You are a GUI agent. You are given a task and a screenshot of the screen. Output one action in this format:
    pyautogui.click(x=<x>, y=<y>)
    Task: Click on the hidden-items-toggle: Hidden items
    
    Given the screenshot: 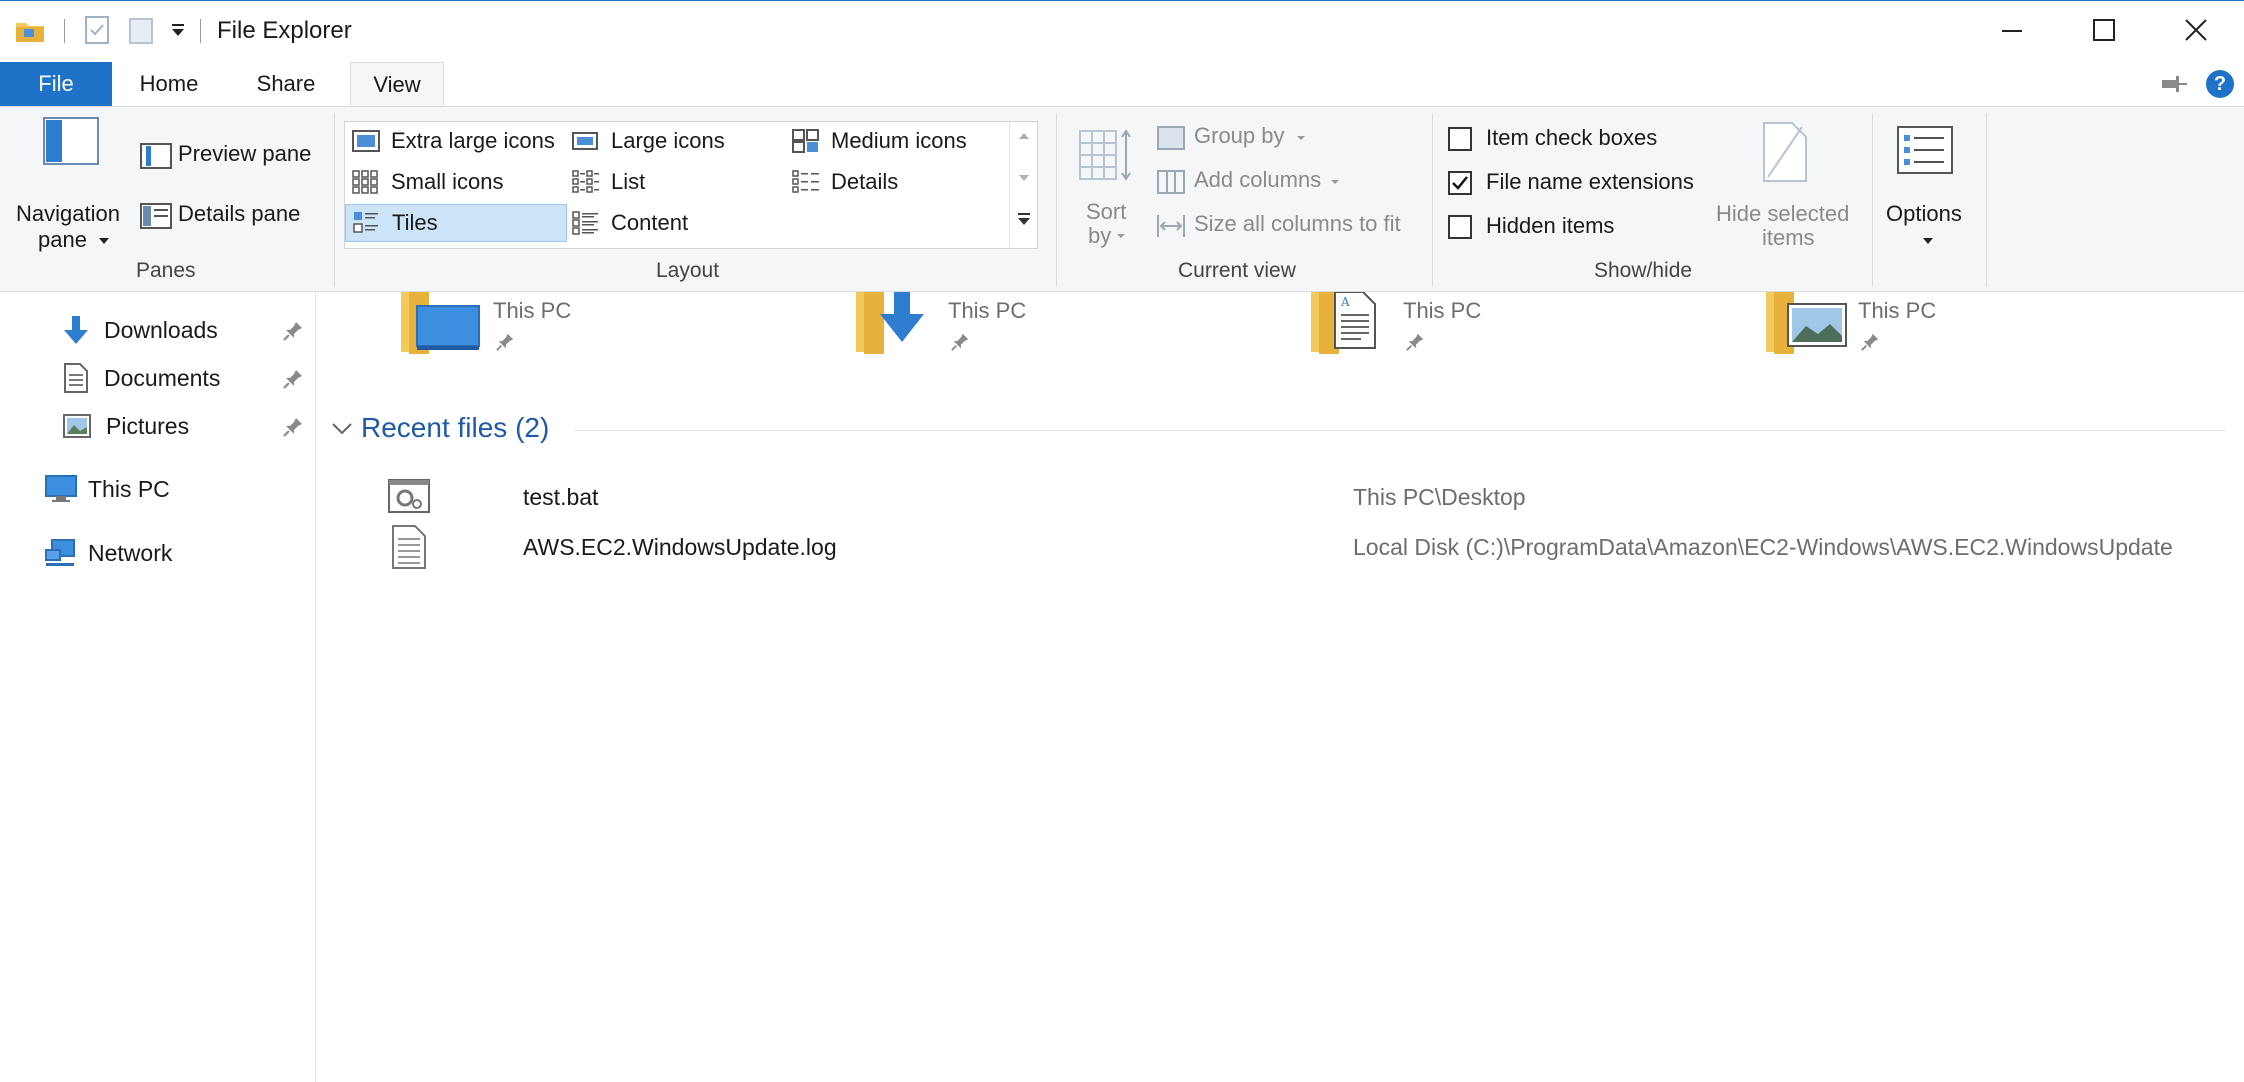 What is the action you would take?
    pyautogui.click(x=1576, y=227)
    